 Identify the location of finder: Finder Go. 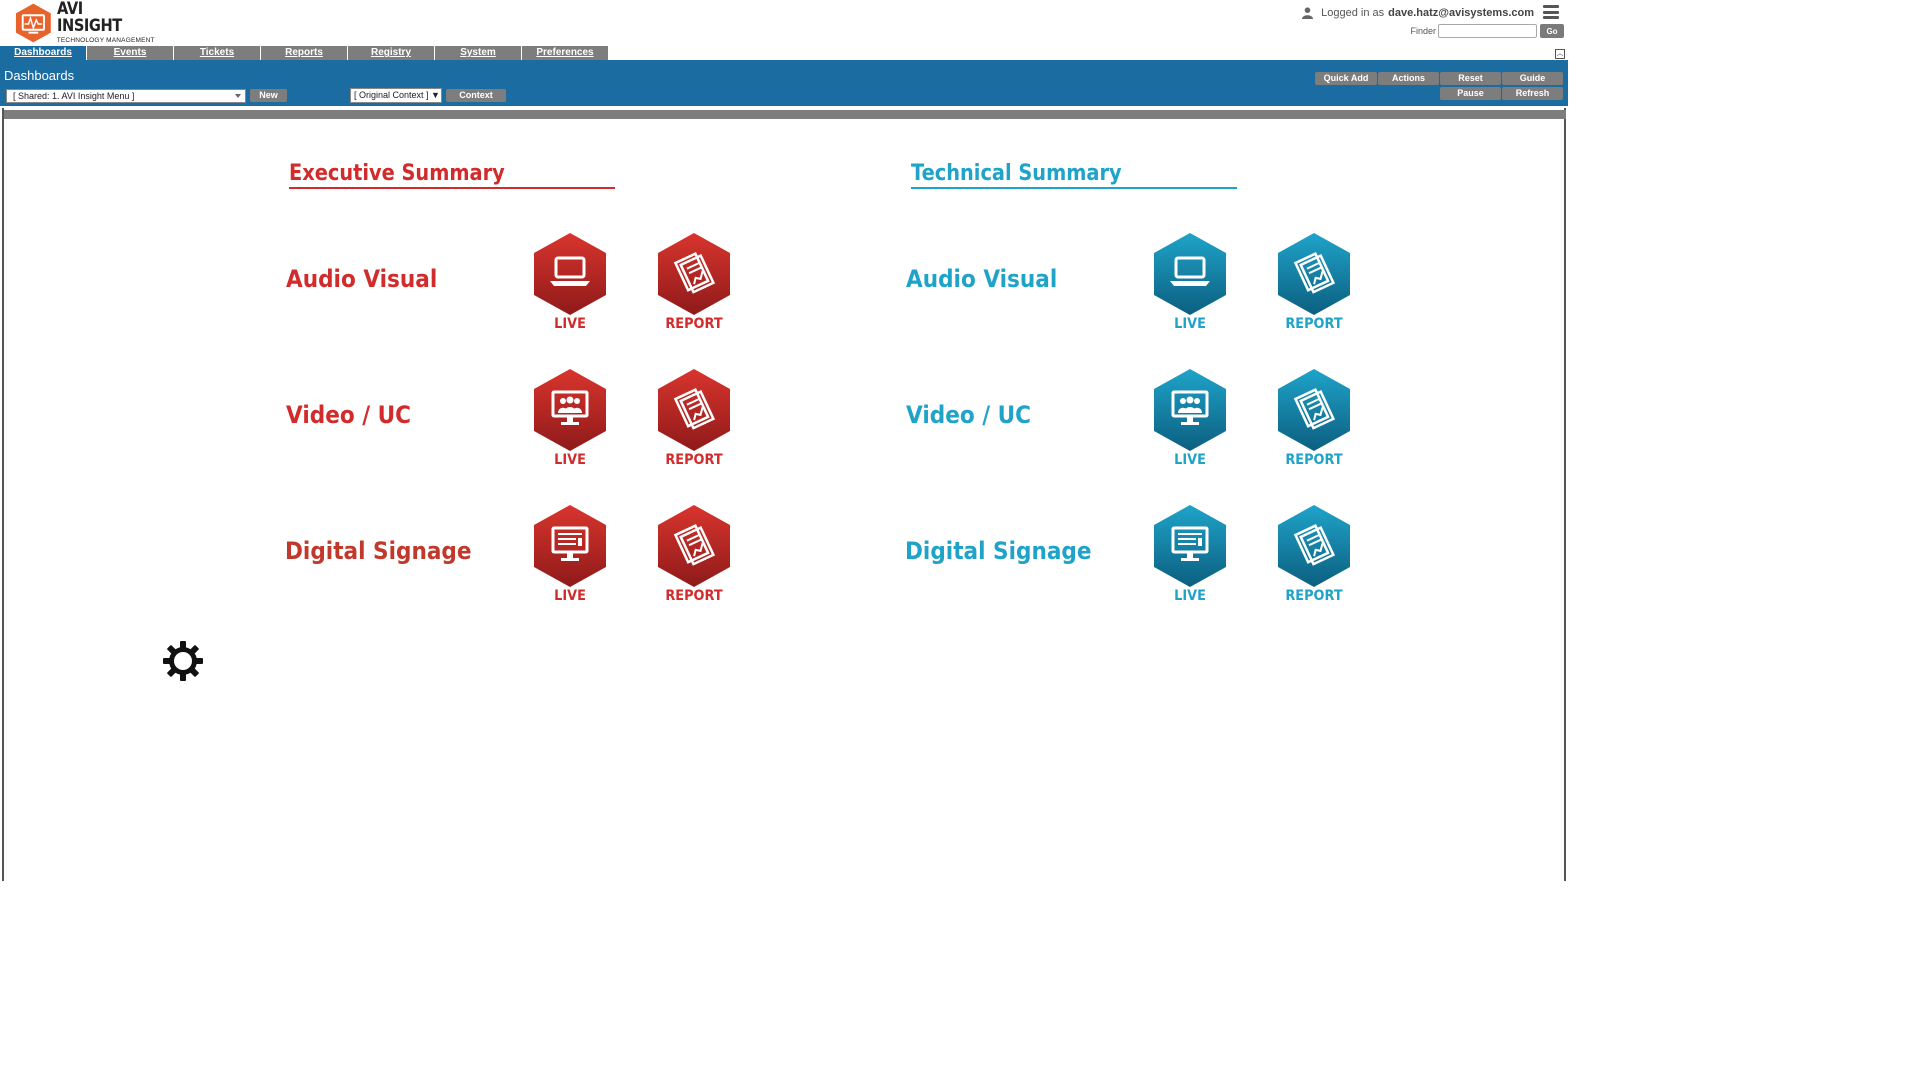
(1487, 31).